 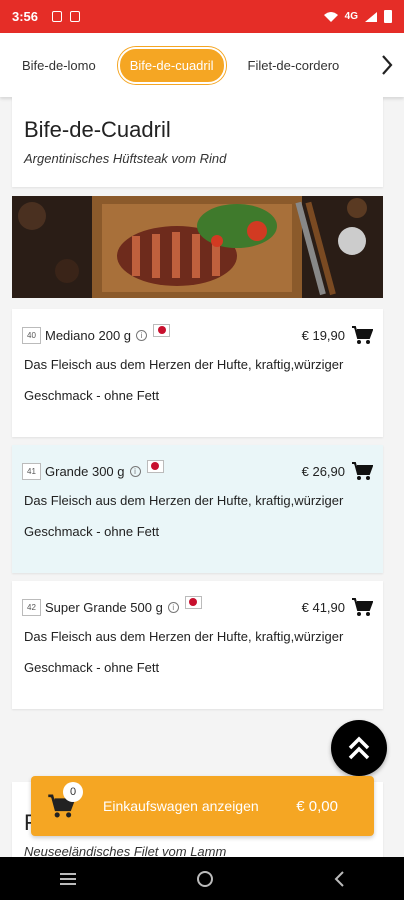 What do you see at coordinates (104, 607) in the screenshot?
I see `item-name: Super Grande 500 g` at bounding box center [104, 607].